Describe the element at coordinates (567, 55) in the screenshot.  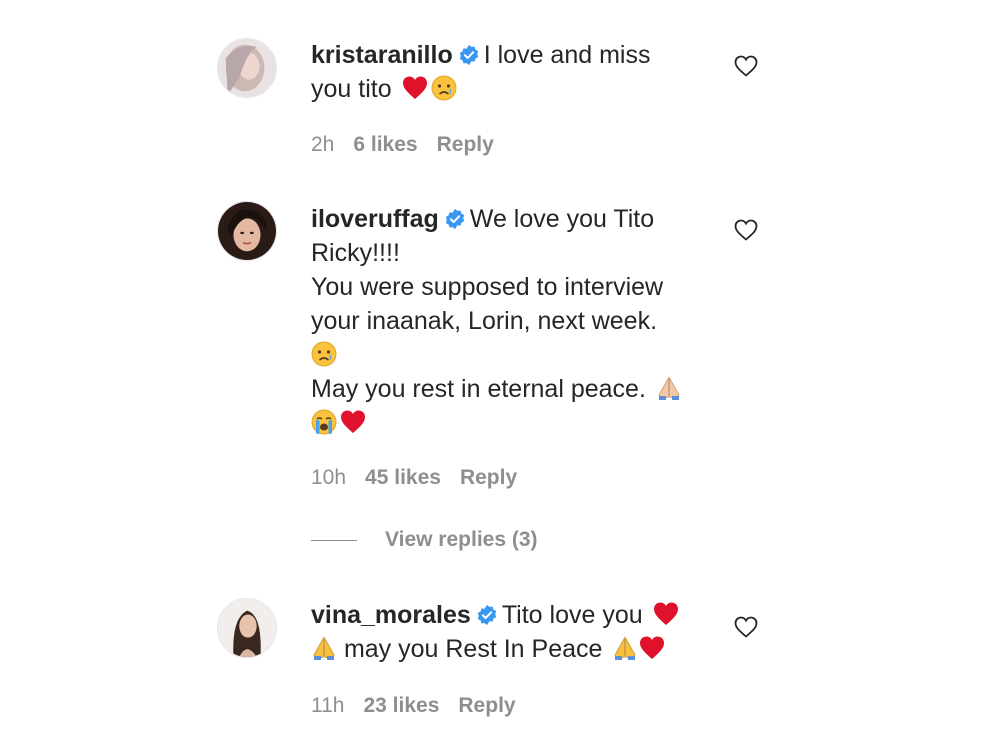
I see `comment-text-line: I love and miss` at that location.